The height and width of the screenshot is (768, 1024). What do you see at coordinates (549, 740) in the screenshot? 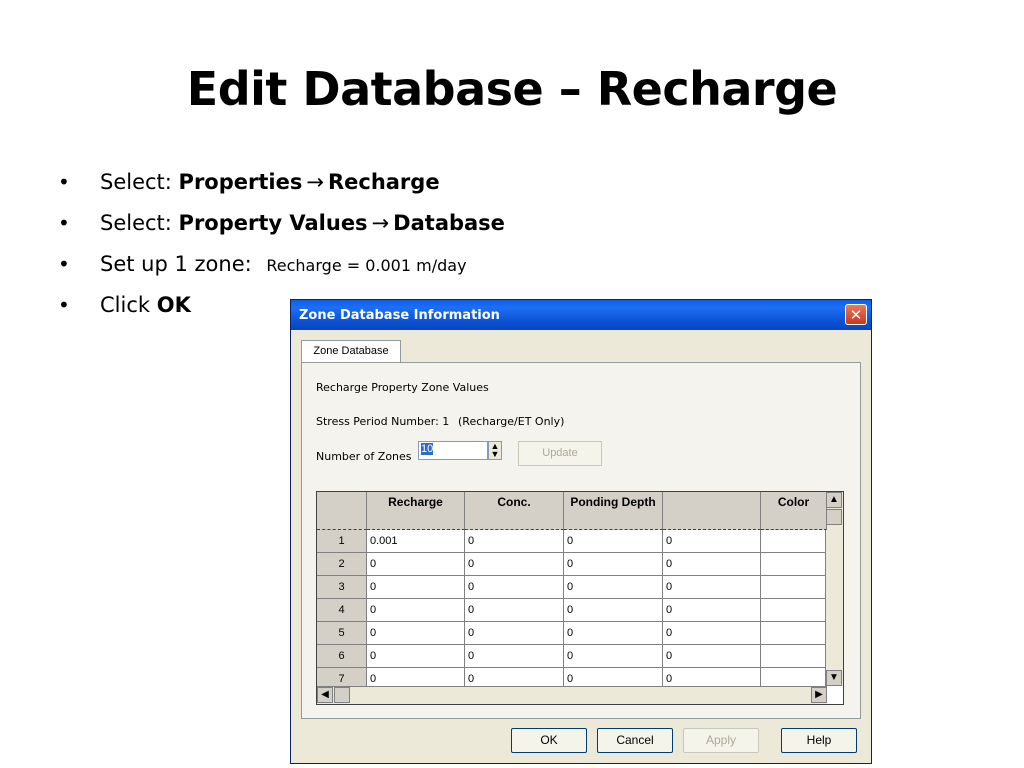
I see `ok-button: OK` at bounding box center [549, 740].